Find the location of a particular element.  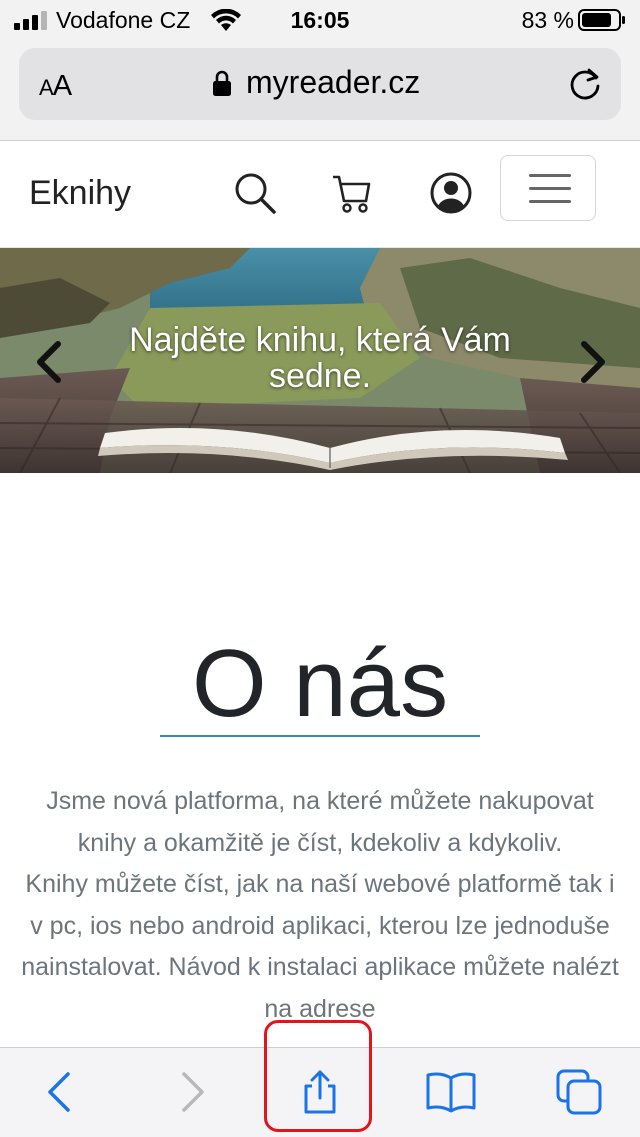

battery-icon is located at coordinates (601, 20).